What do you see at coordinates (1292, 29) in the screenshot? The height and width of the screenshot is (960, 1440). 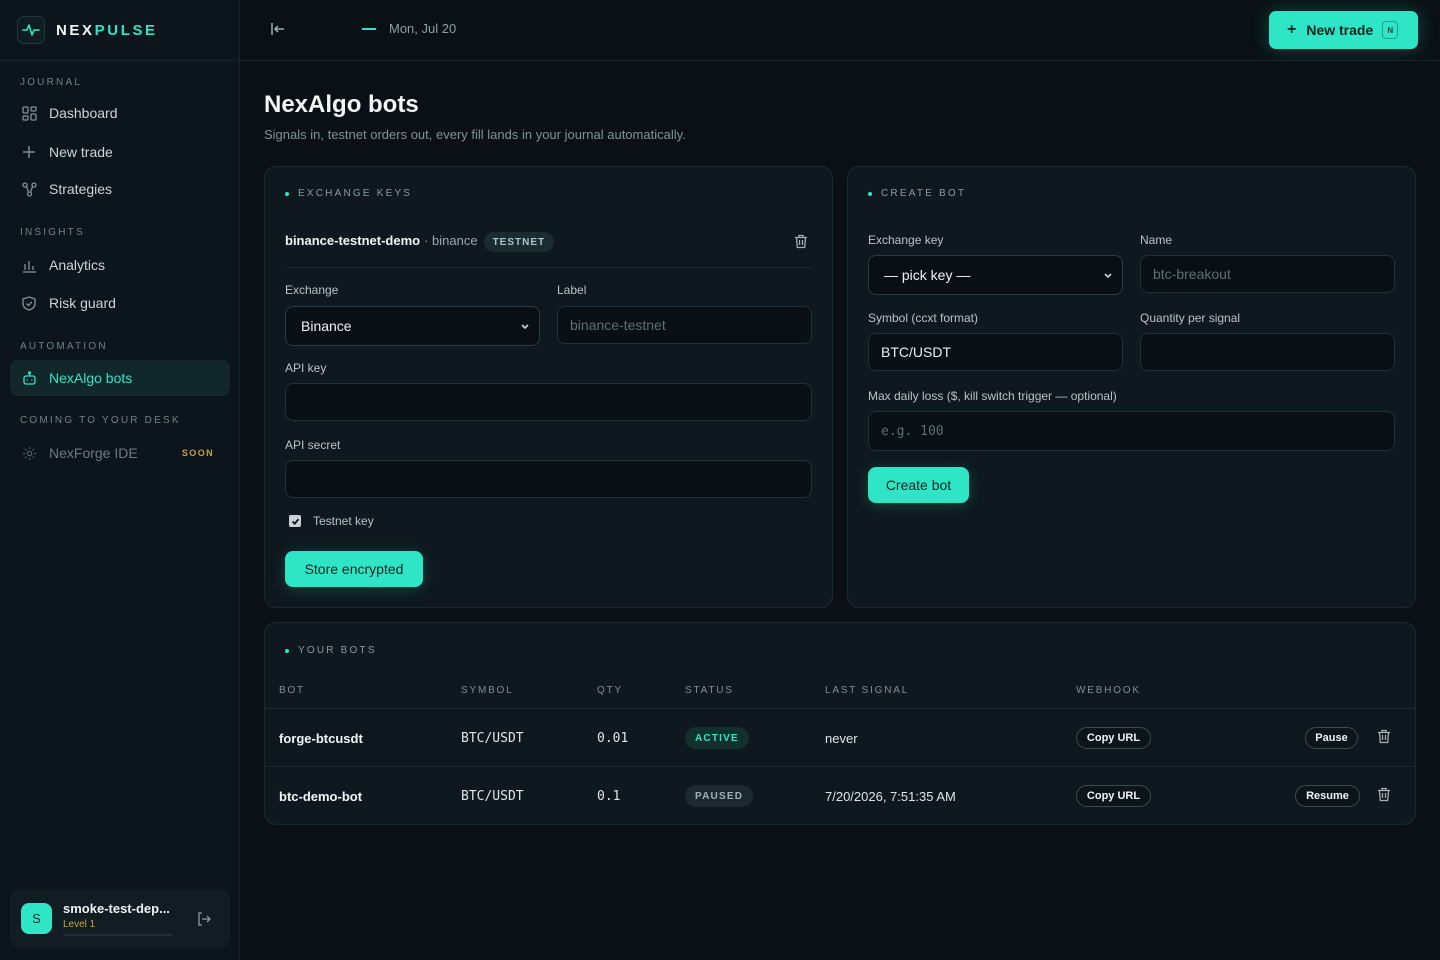 I see `plus-icon: +` at bounding box center [1292, 29].